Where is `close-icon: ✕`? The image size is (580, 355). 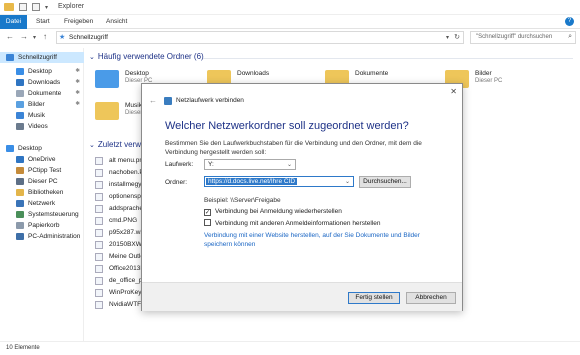 close-icon: ✕ is located at coordinates (453, 91).